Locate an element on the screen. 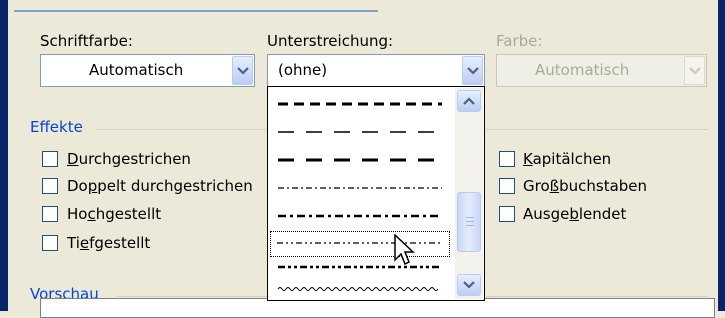 The width and height of the screenshot is (725, 318). font-color-dropdown-button is located at coordinates (242, 70).